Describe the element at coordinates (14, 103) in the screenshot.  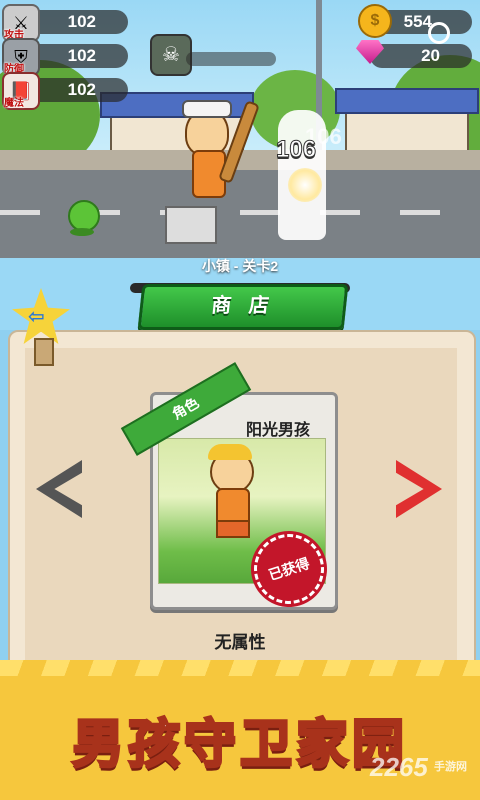
I see `magic-label: 魔法` at that location.